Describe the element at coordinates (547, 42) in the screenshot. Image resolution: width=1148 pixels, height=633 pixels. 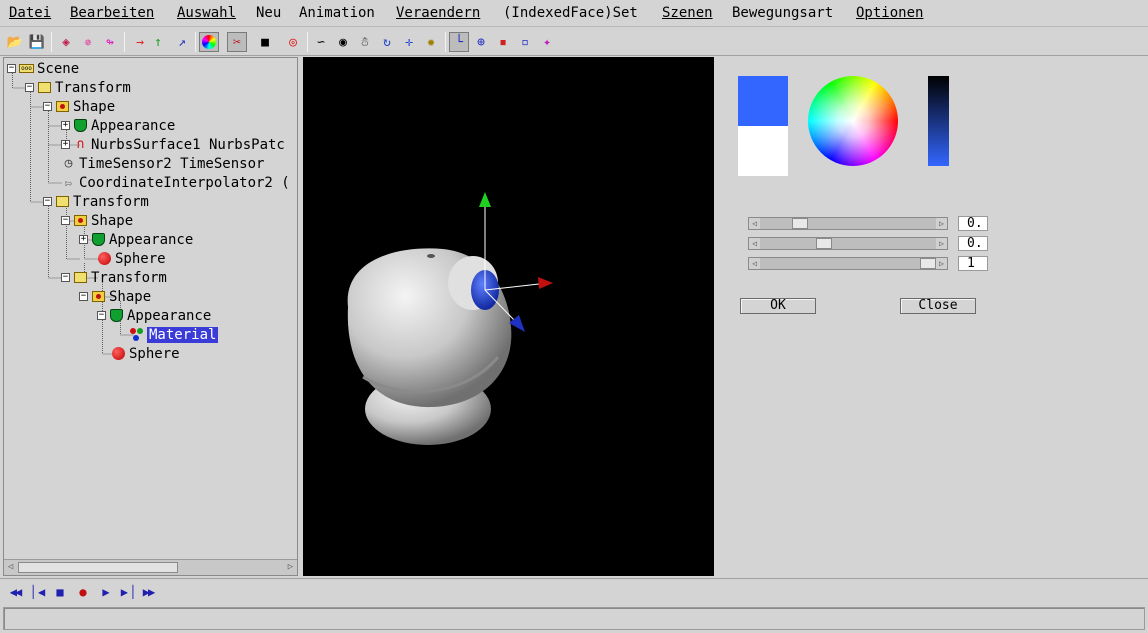
I see `shape-color-icon: ✦` at that location.